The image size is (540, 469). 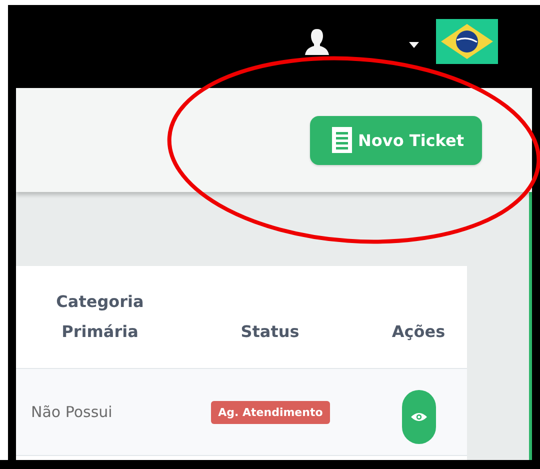 What do you see at coordinates (100, 317) in the screenshot?
I see `column-header: Categoria Primária` at bounding box center [100, 317].